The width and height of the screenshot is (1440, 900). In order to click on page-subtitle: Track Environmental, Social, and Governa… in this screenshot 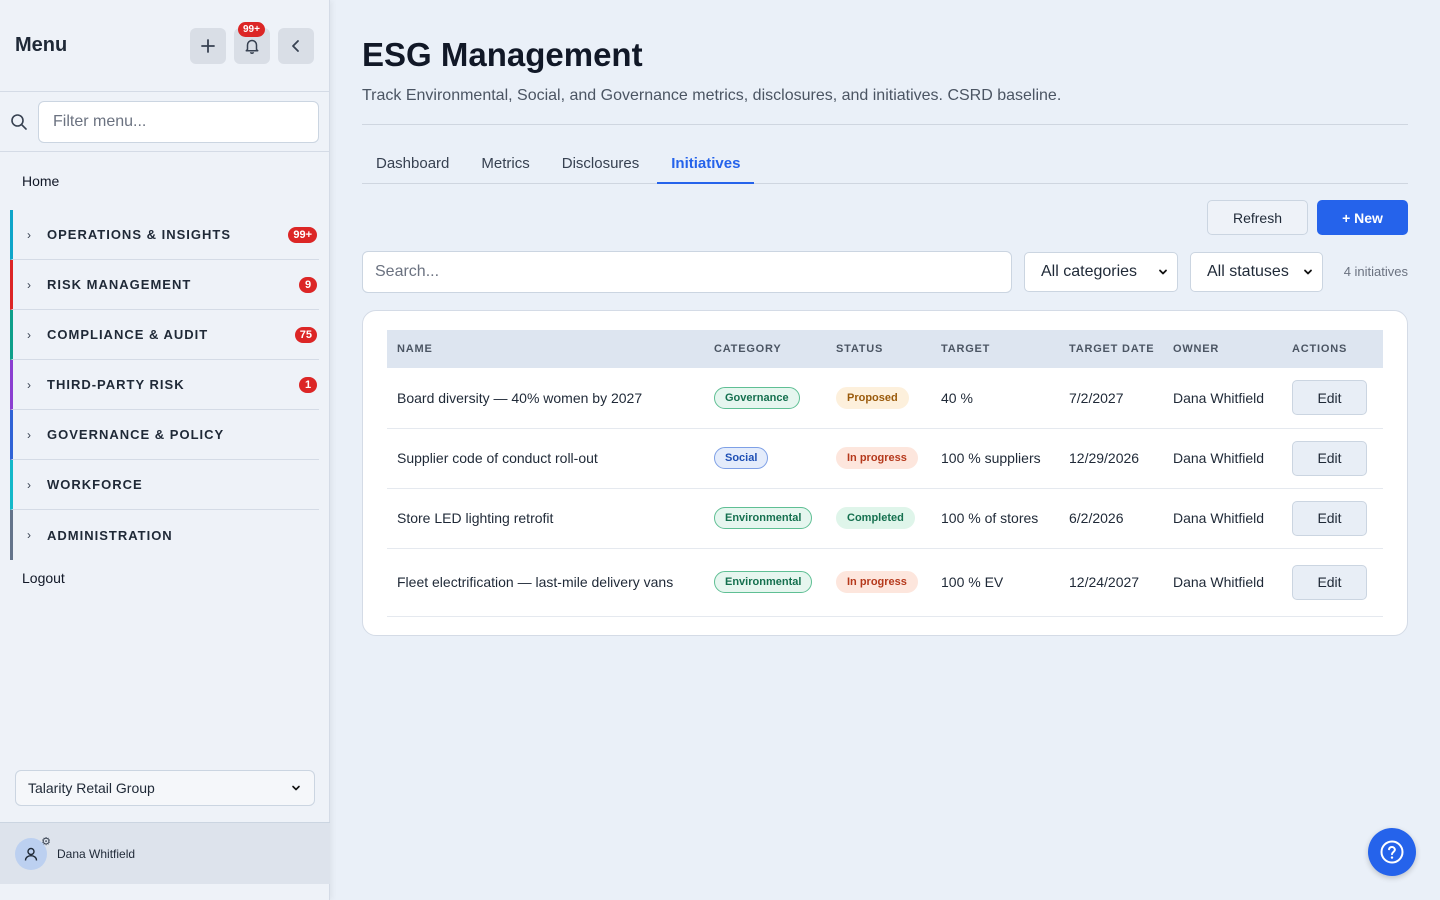, I will do `click(712, 95)`.